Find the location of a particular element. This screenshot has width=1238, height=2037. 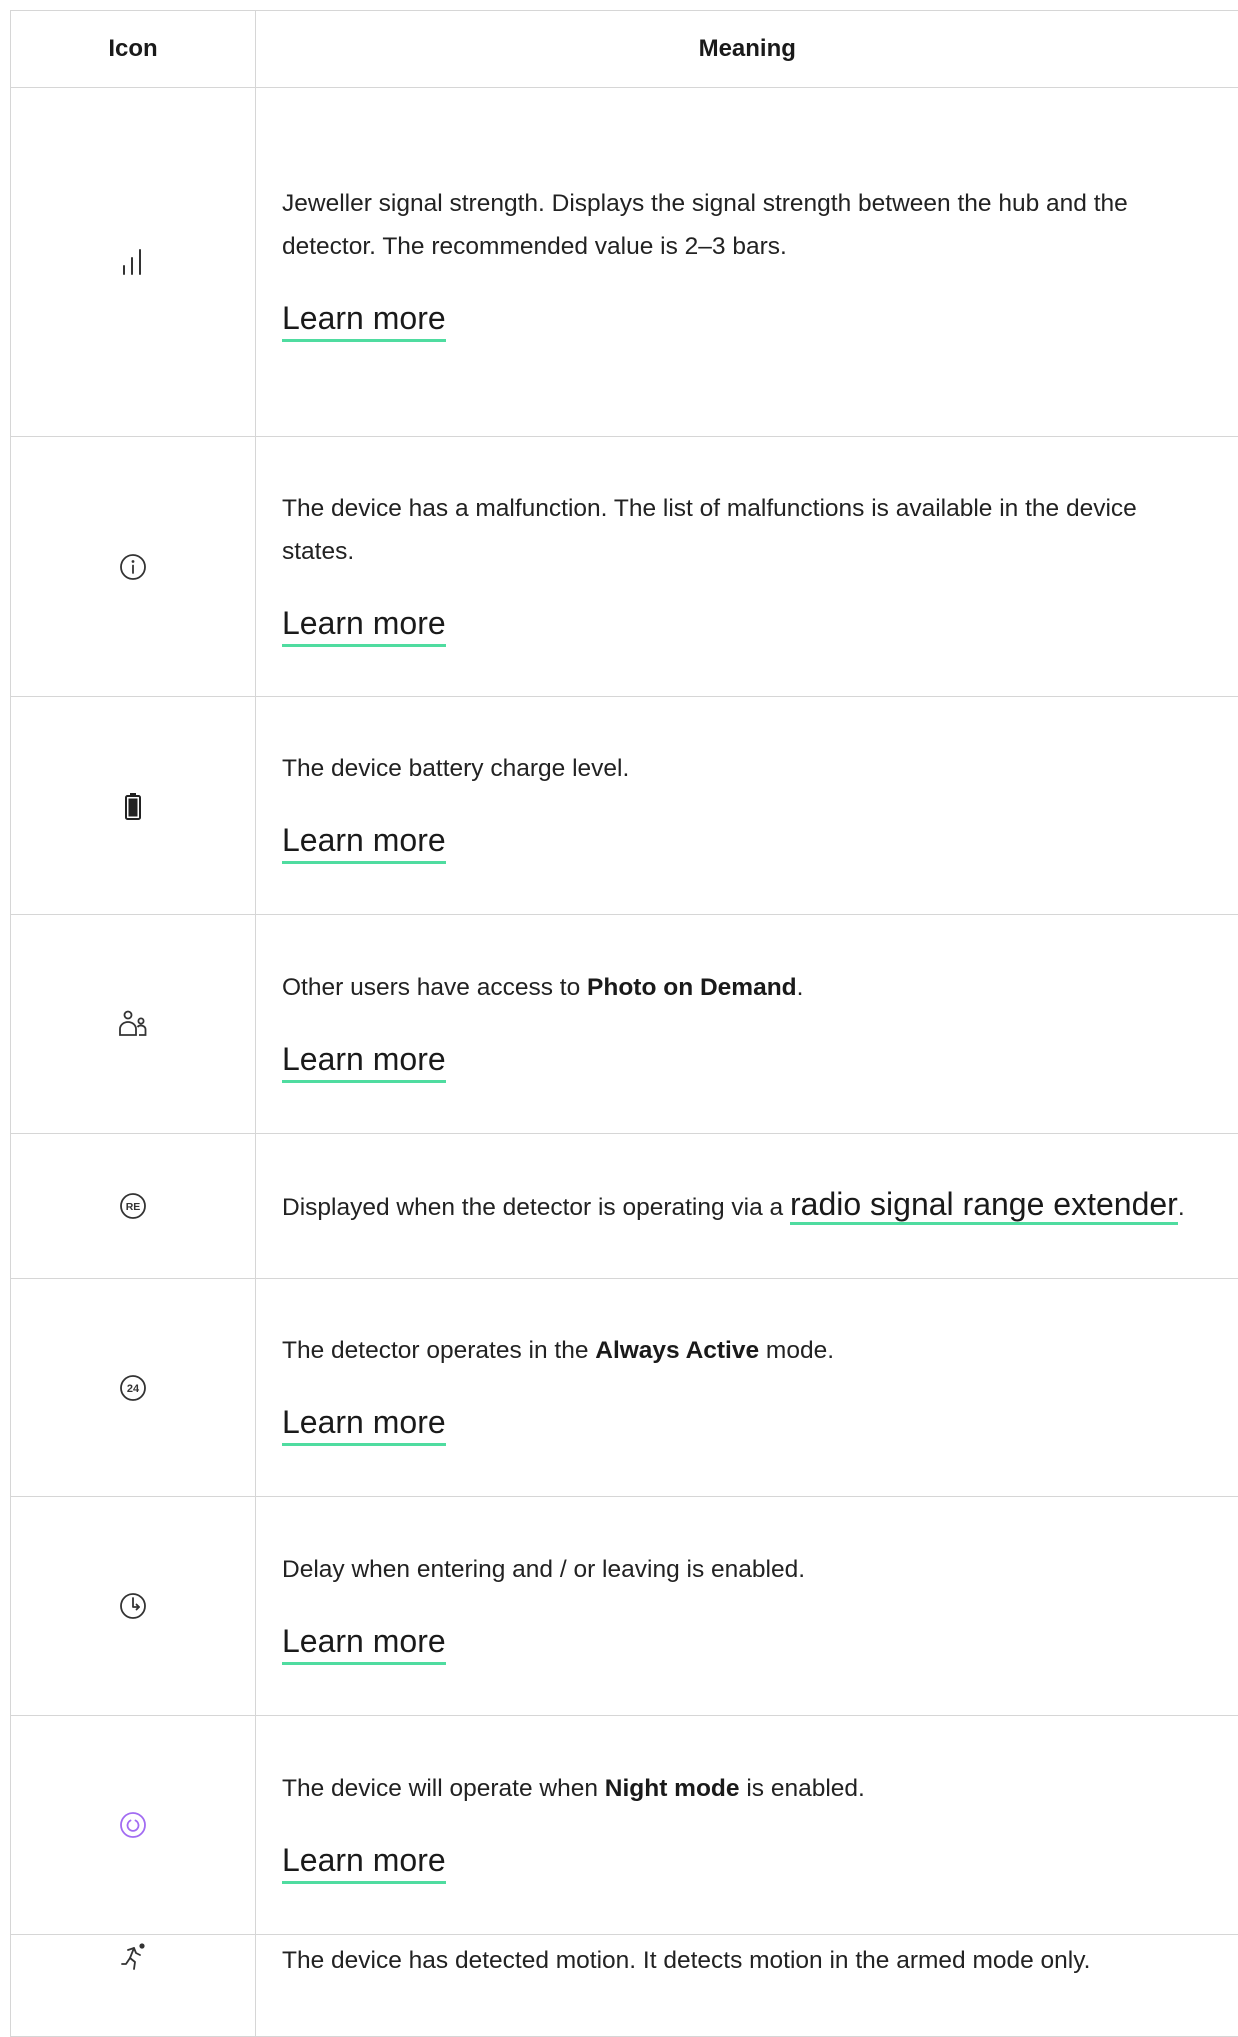

users-icon is located at coordinates (133, 1024).